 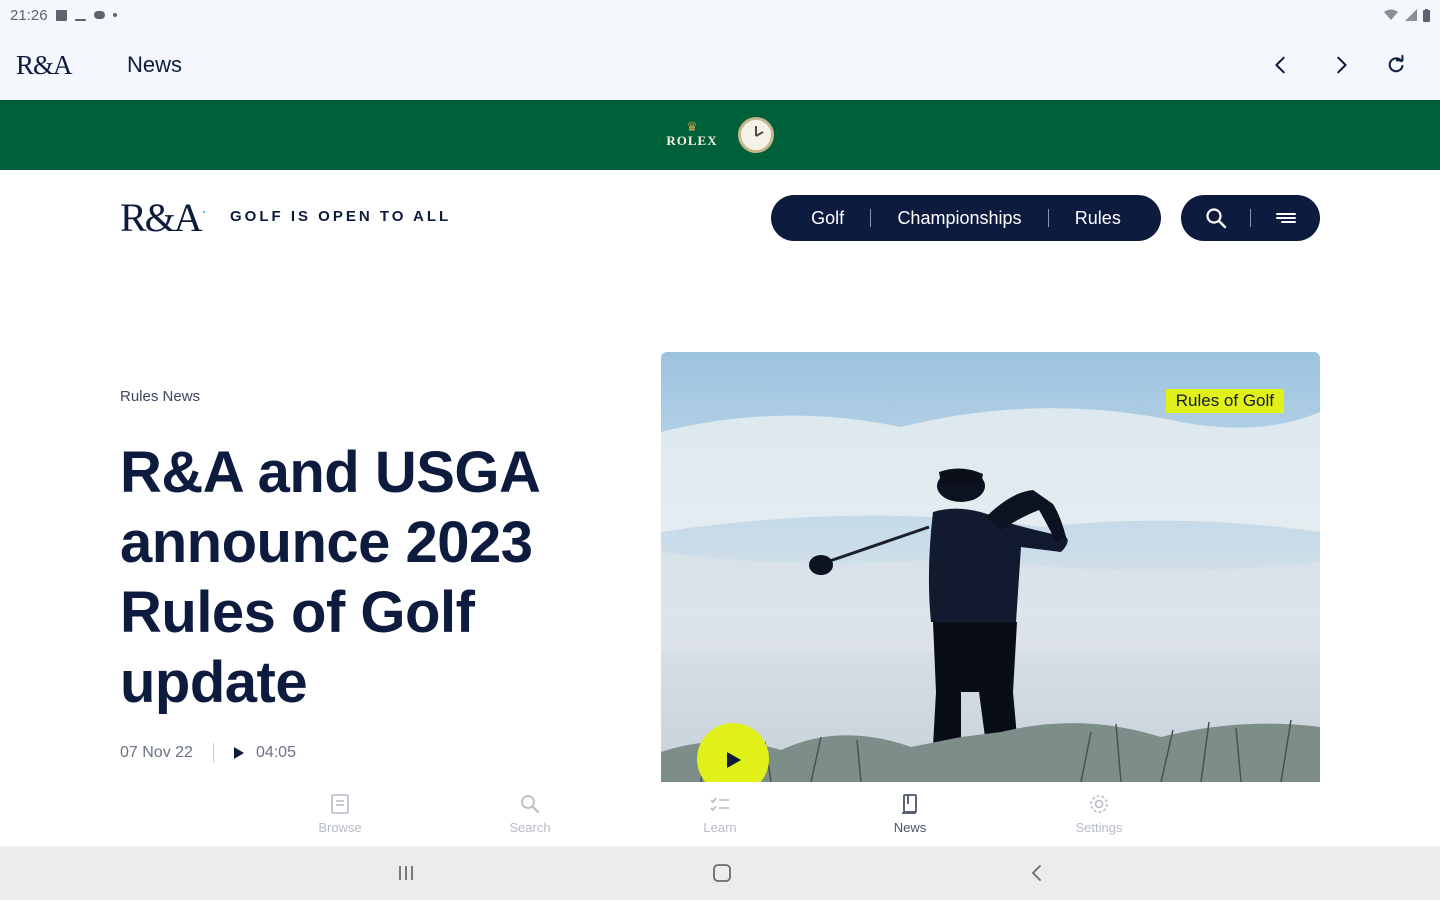 What do you see at coordinates (61, 15) in the screenshot?
I see `calendar-icon` at bounding box center [61, 15].